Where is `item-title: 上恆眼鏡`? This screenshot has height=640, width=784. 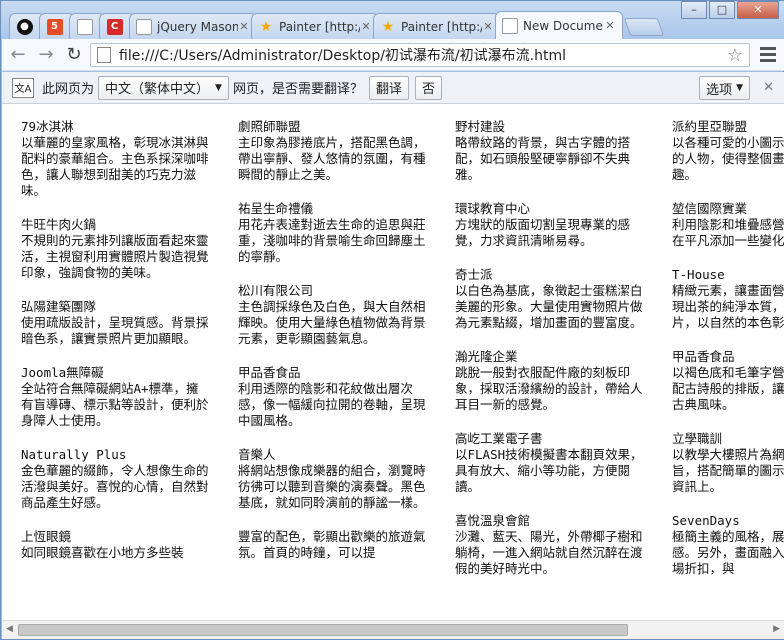
item-title: 上恆眼鏡 is located at coordinates (46, 536).